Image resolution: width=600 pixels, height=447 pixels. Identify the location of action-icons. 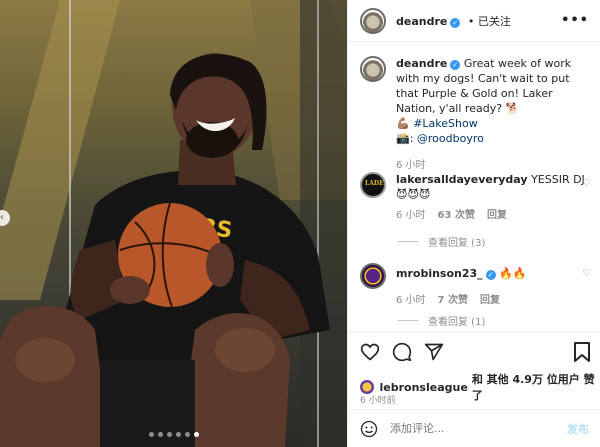
(402, 352).